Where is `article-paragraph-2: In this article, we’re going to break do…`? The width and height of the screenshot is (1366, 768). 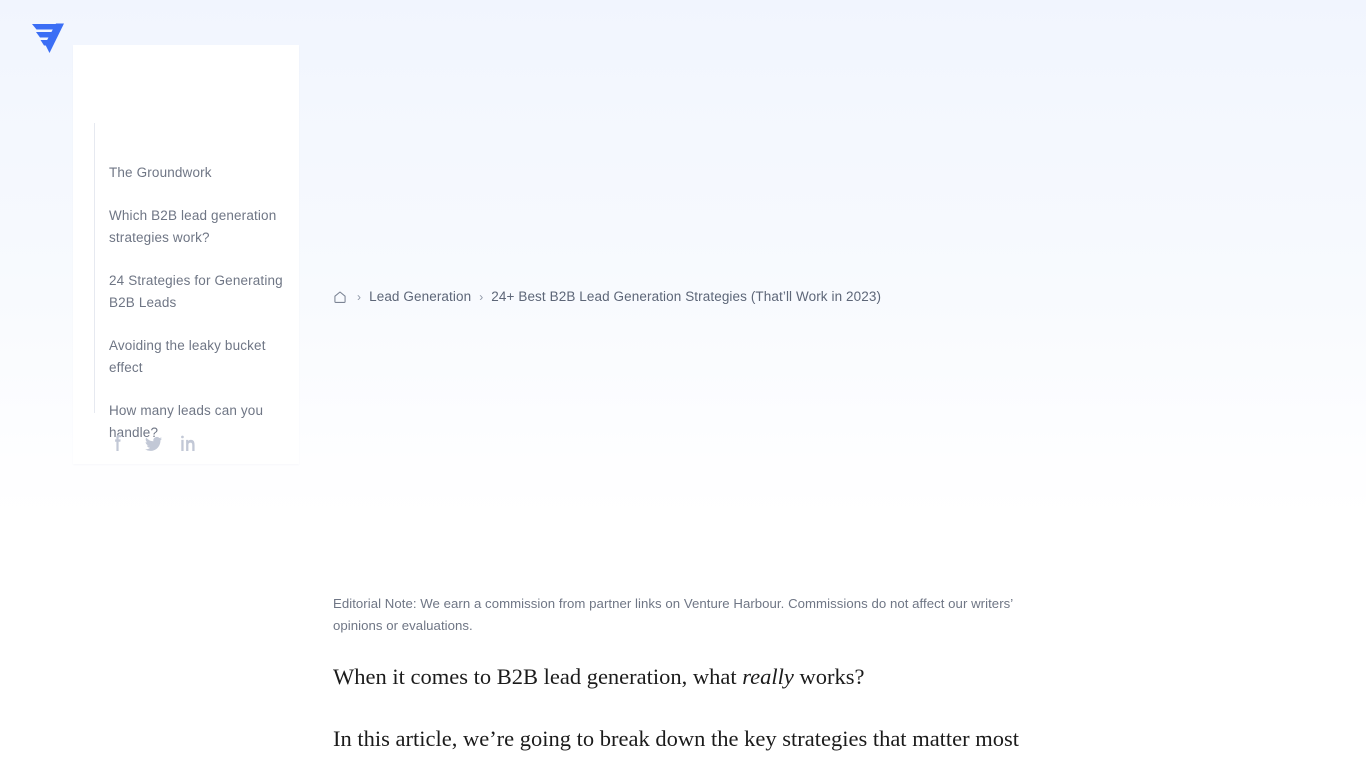
article-paragraph-2: In this article, we’re going to break do… is located at coordinates (676, 747).